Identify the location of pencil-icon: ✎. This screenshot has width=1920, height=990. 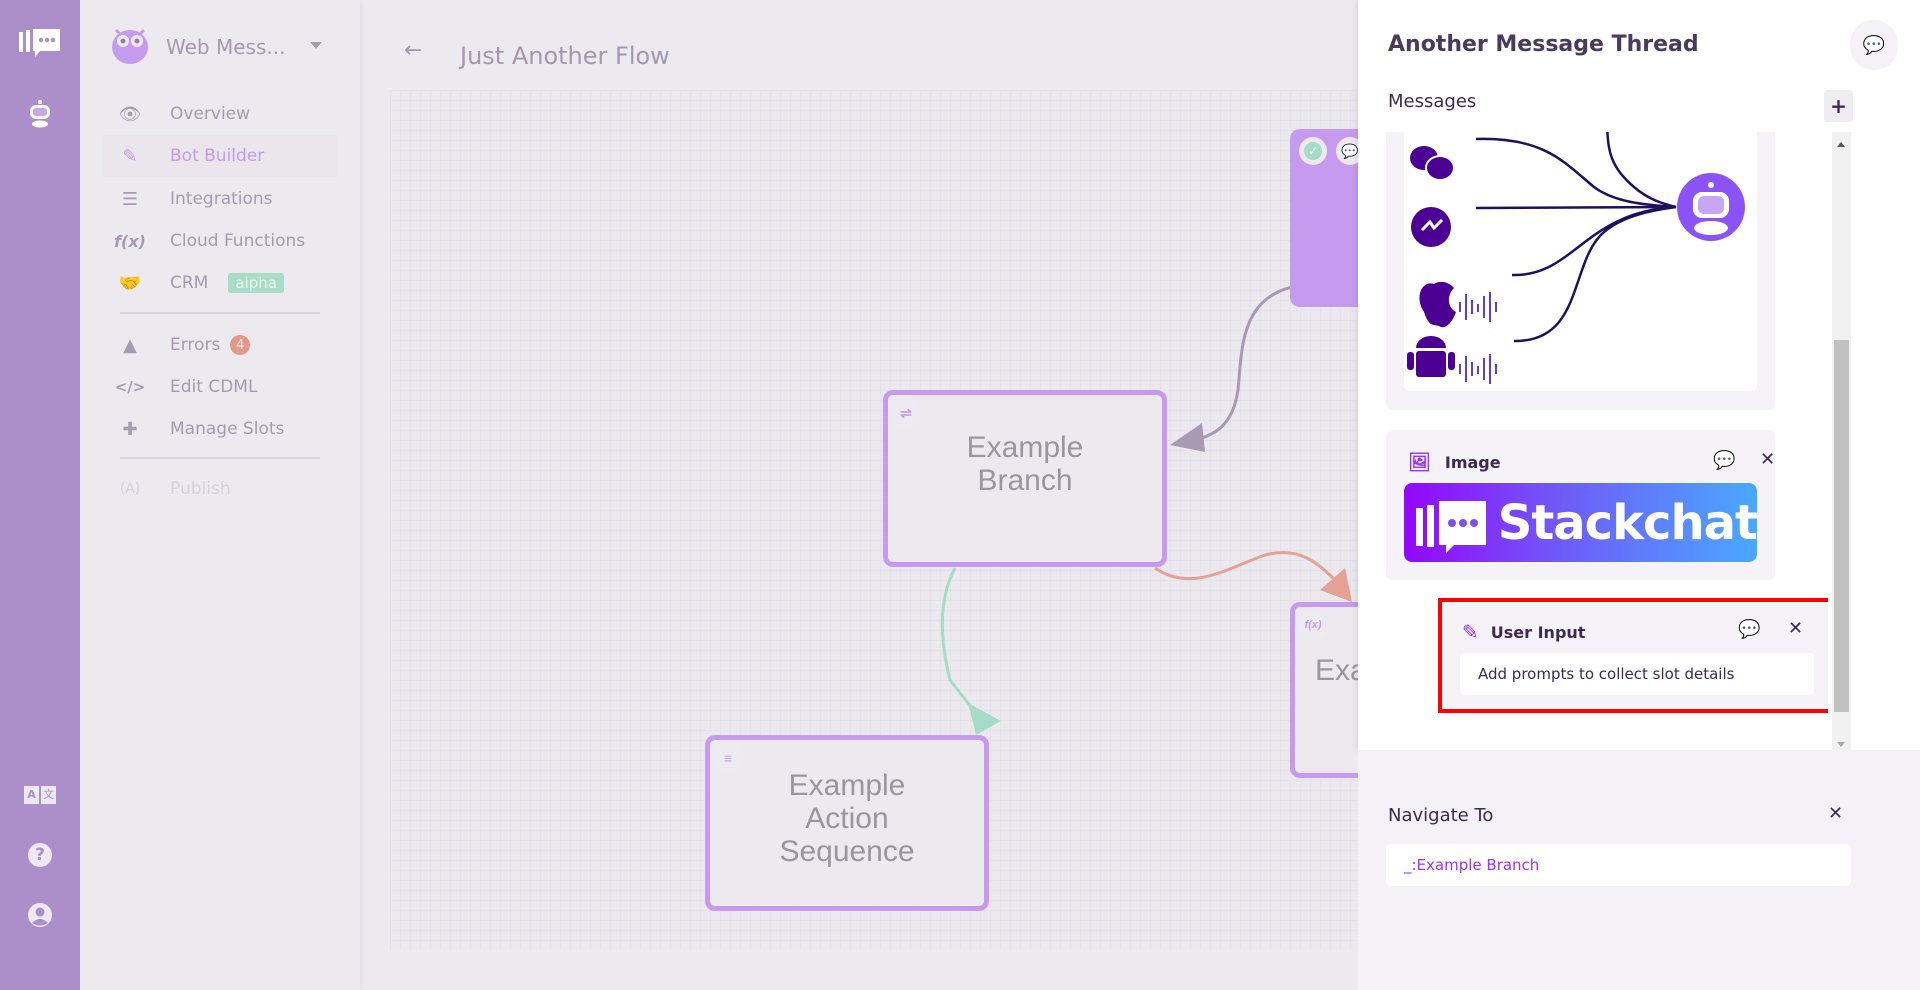
(1470, 632).